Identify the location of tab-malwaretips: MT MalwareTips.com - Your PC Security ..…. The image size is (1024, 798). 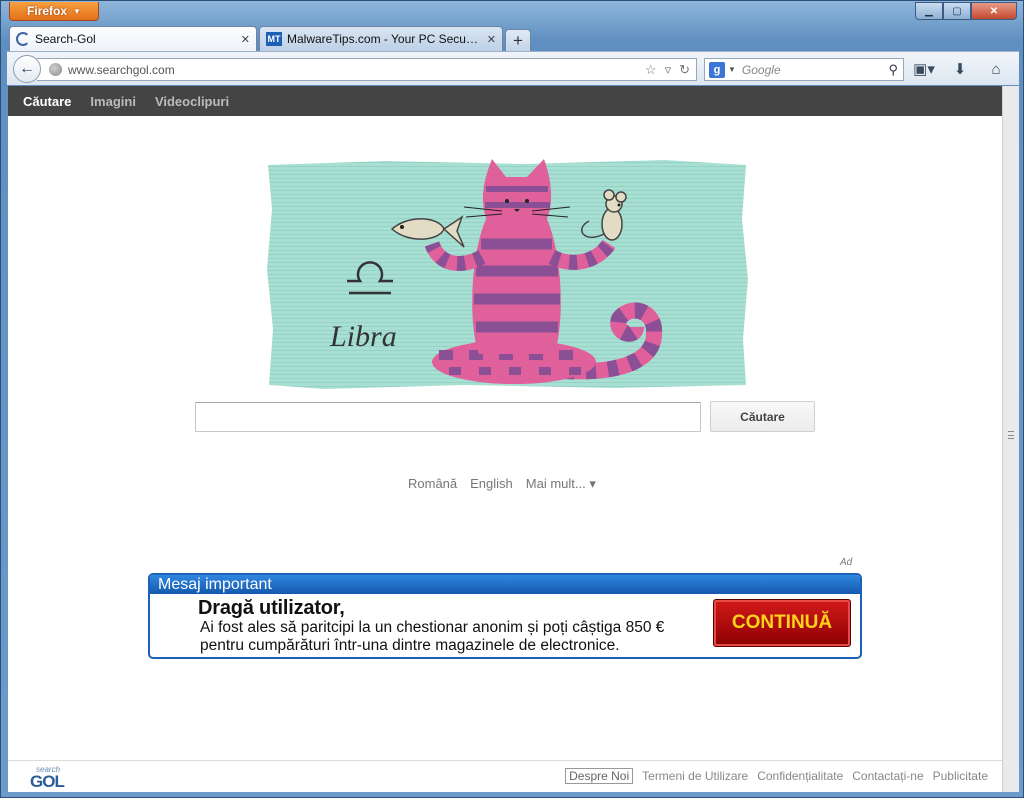
(381, 38).